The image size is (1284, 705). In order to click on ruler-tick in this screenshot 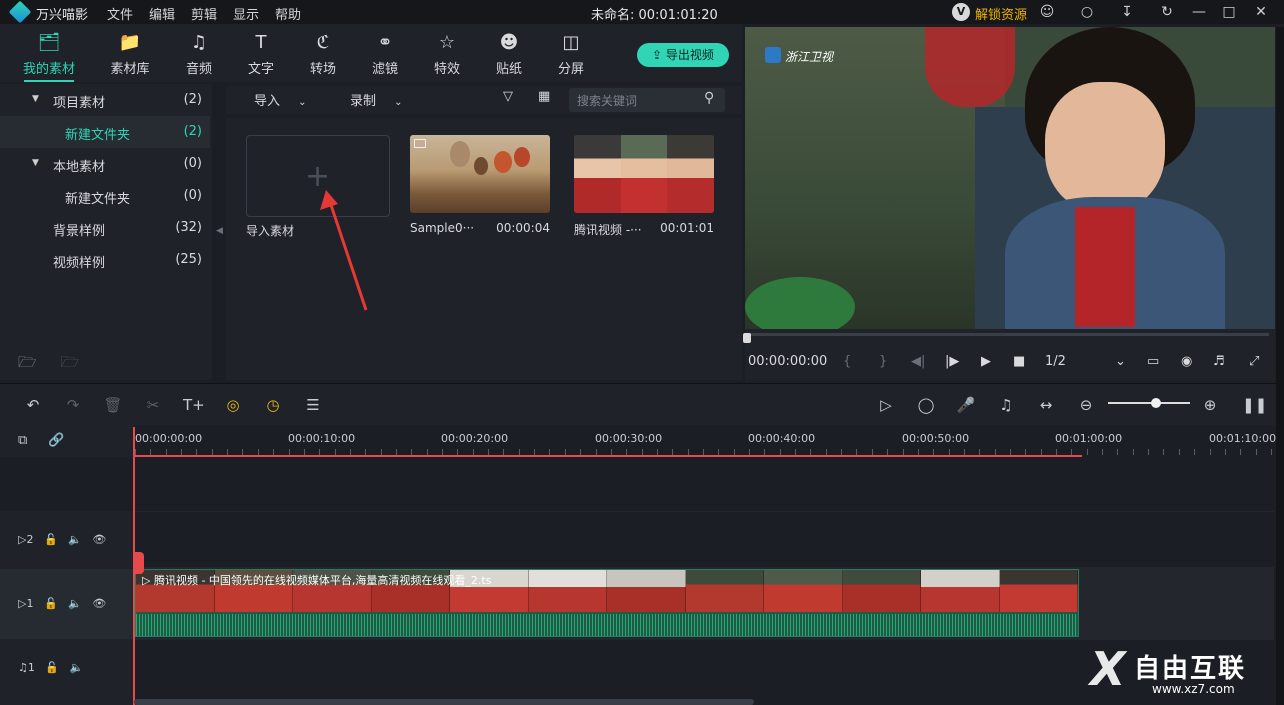, I will do `click(1148, 452)`.